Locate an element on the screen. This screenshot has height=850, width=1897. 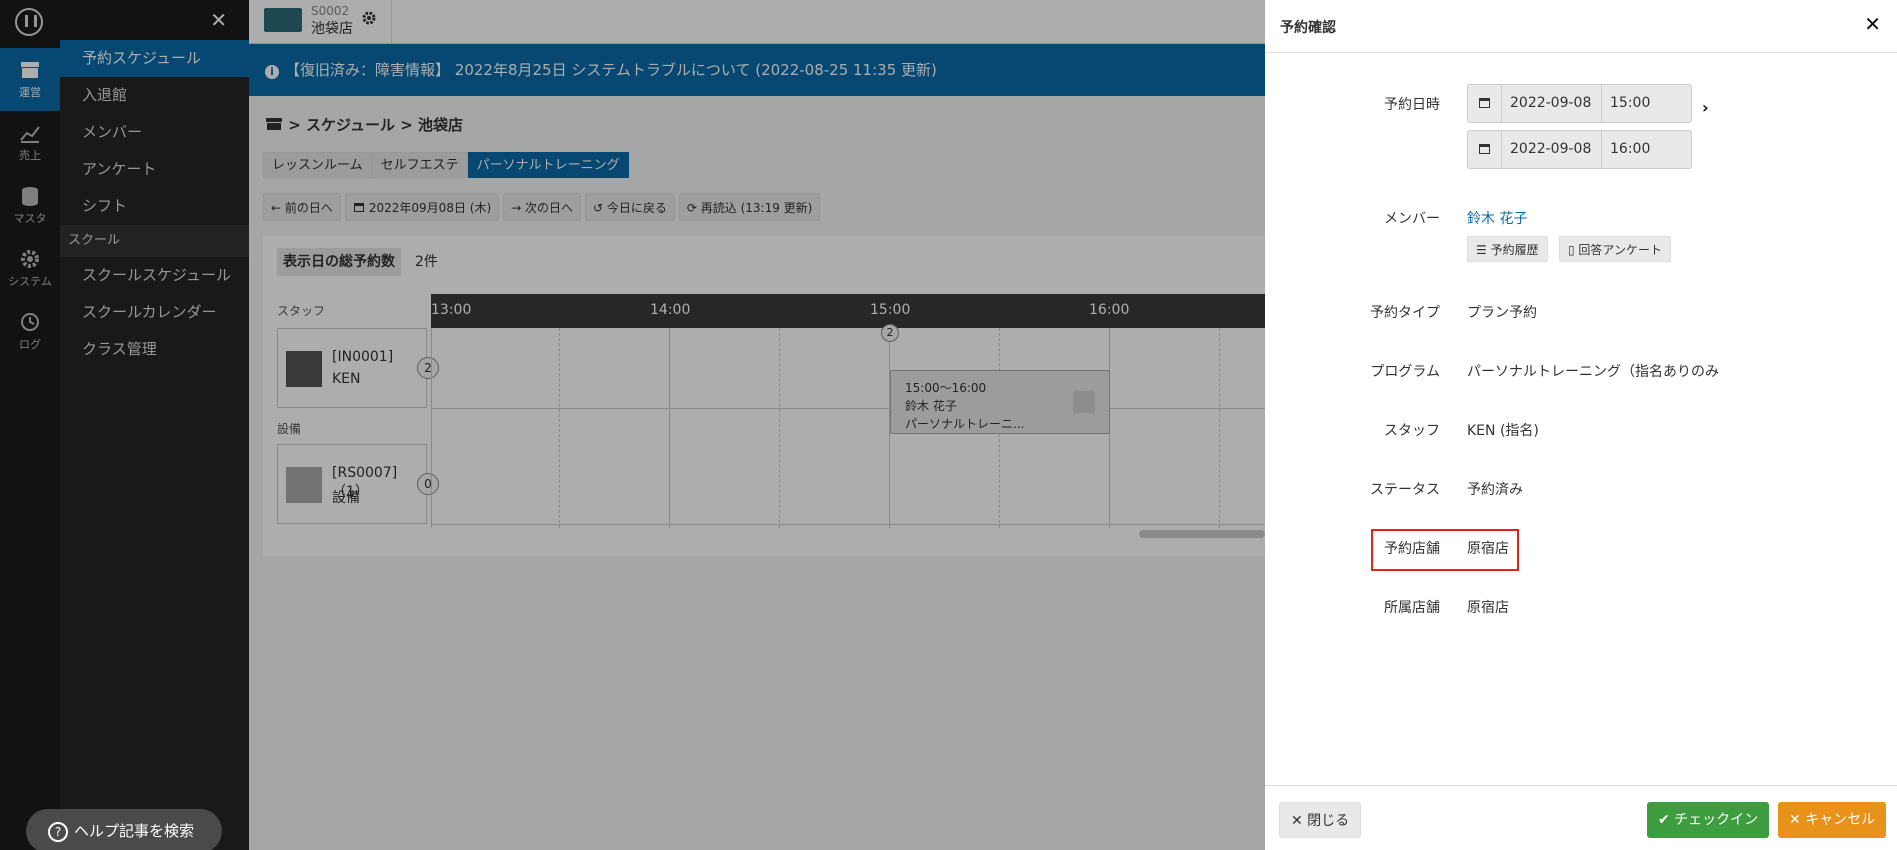
survey-label: 回答アンケート is located at coordinates (1620, 250).